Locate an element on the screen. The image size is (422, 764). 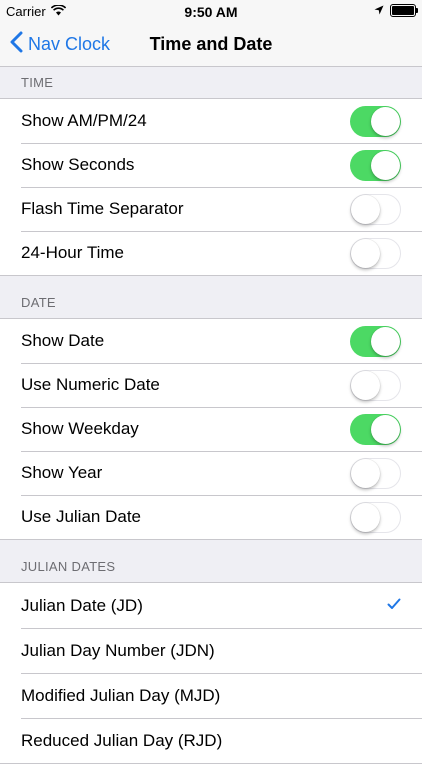
section-header-time: TIME is located at coordinates (37, 82).